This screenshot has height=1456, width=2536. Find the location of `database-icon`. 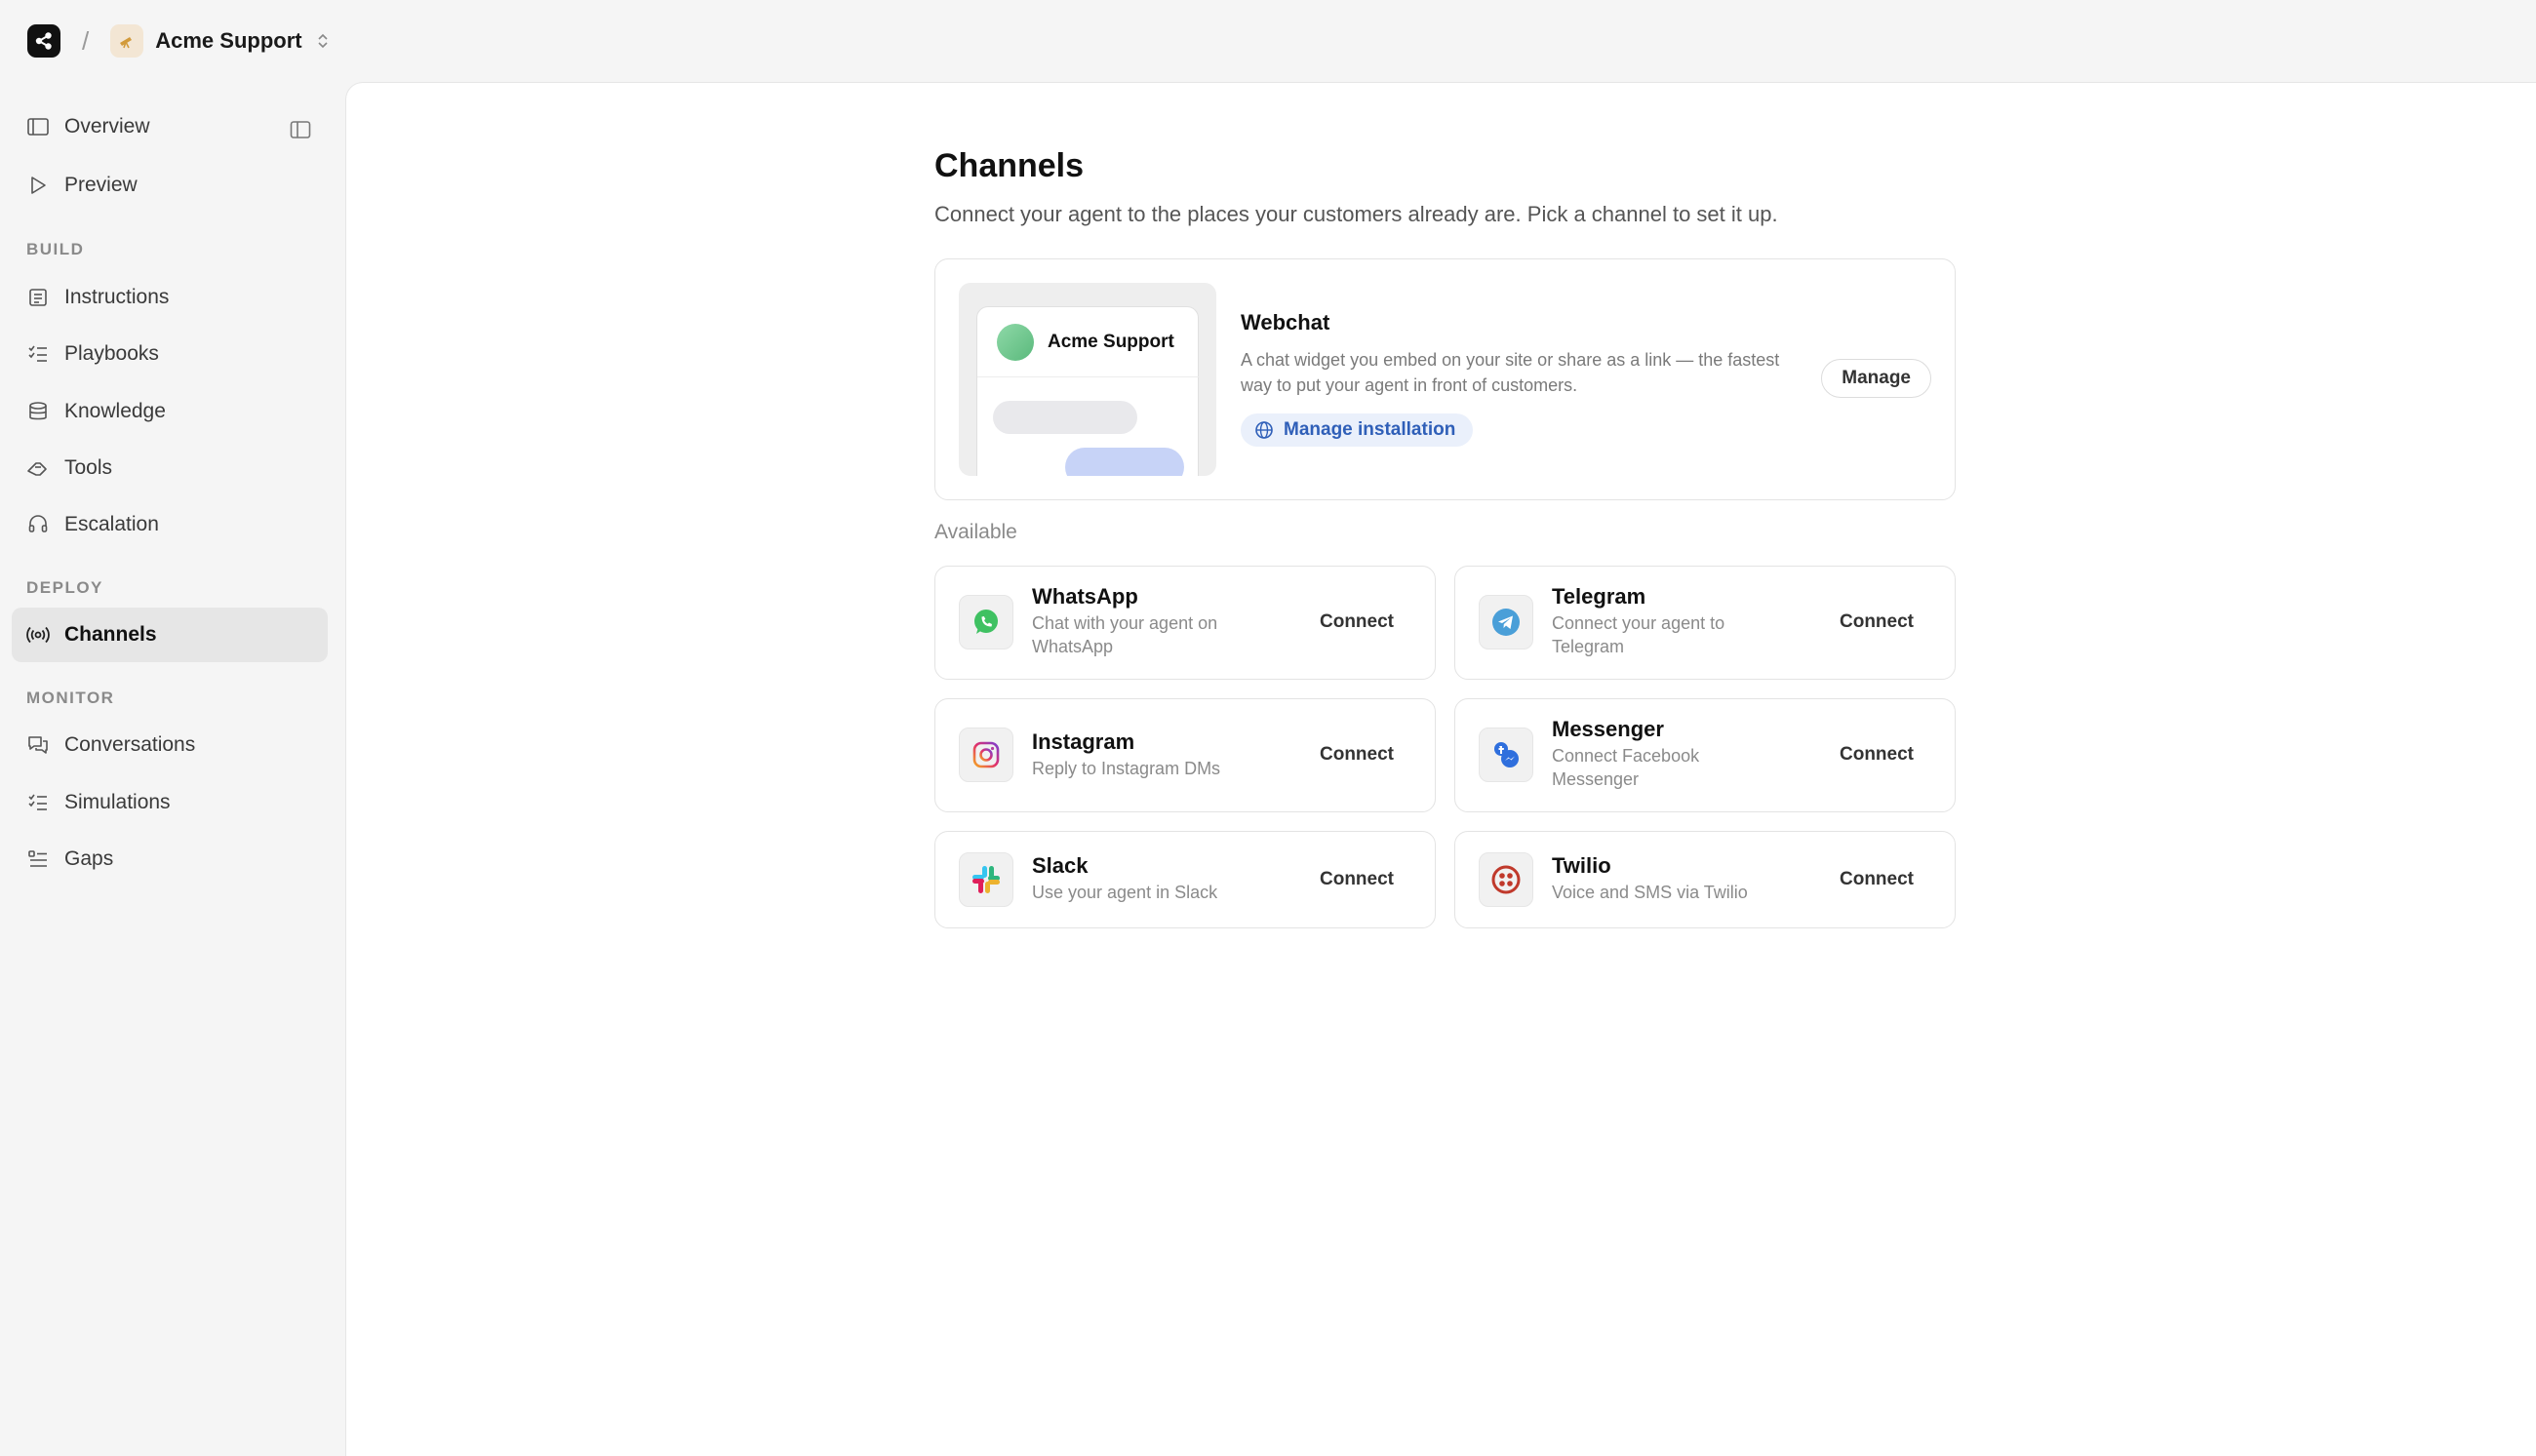

database-icon is located at coordinates (38, 411).